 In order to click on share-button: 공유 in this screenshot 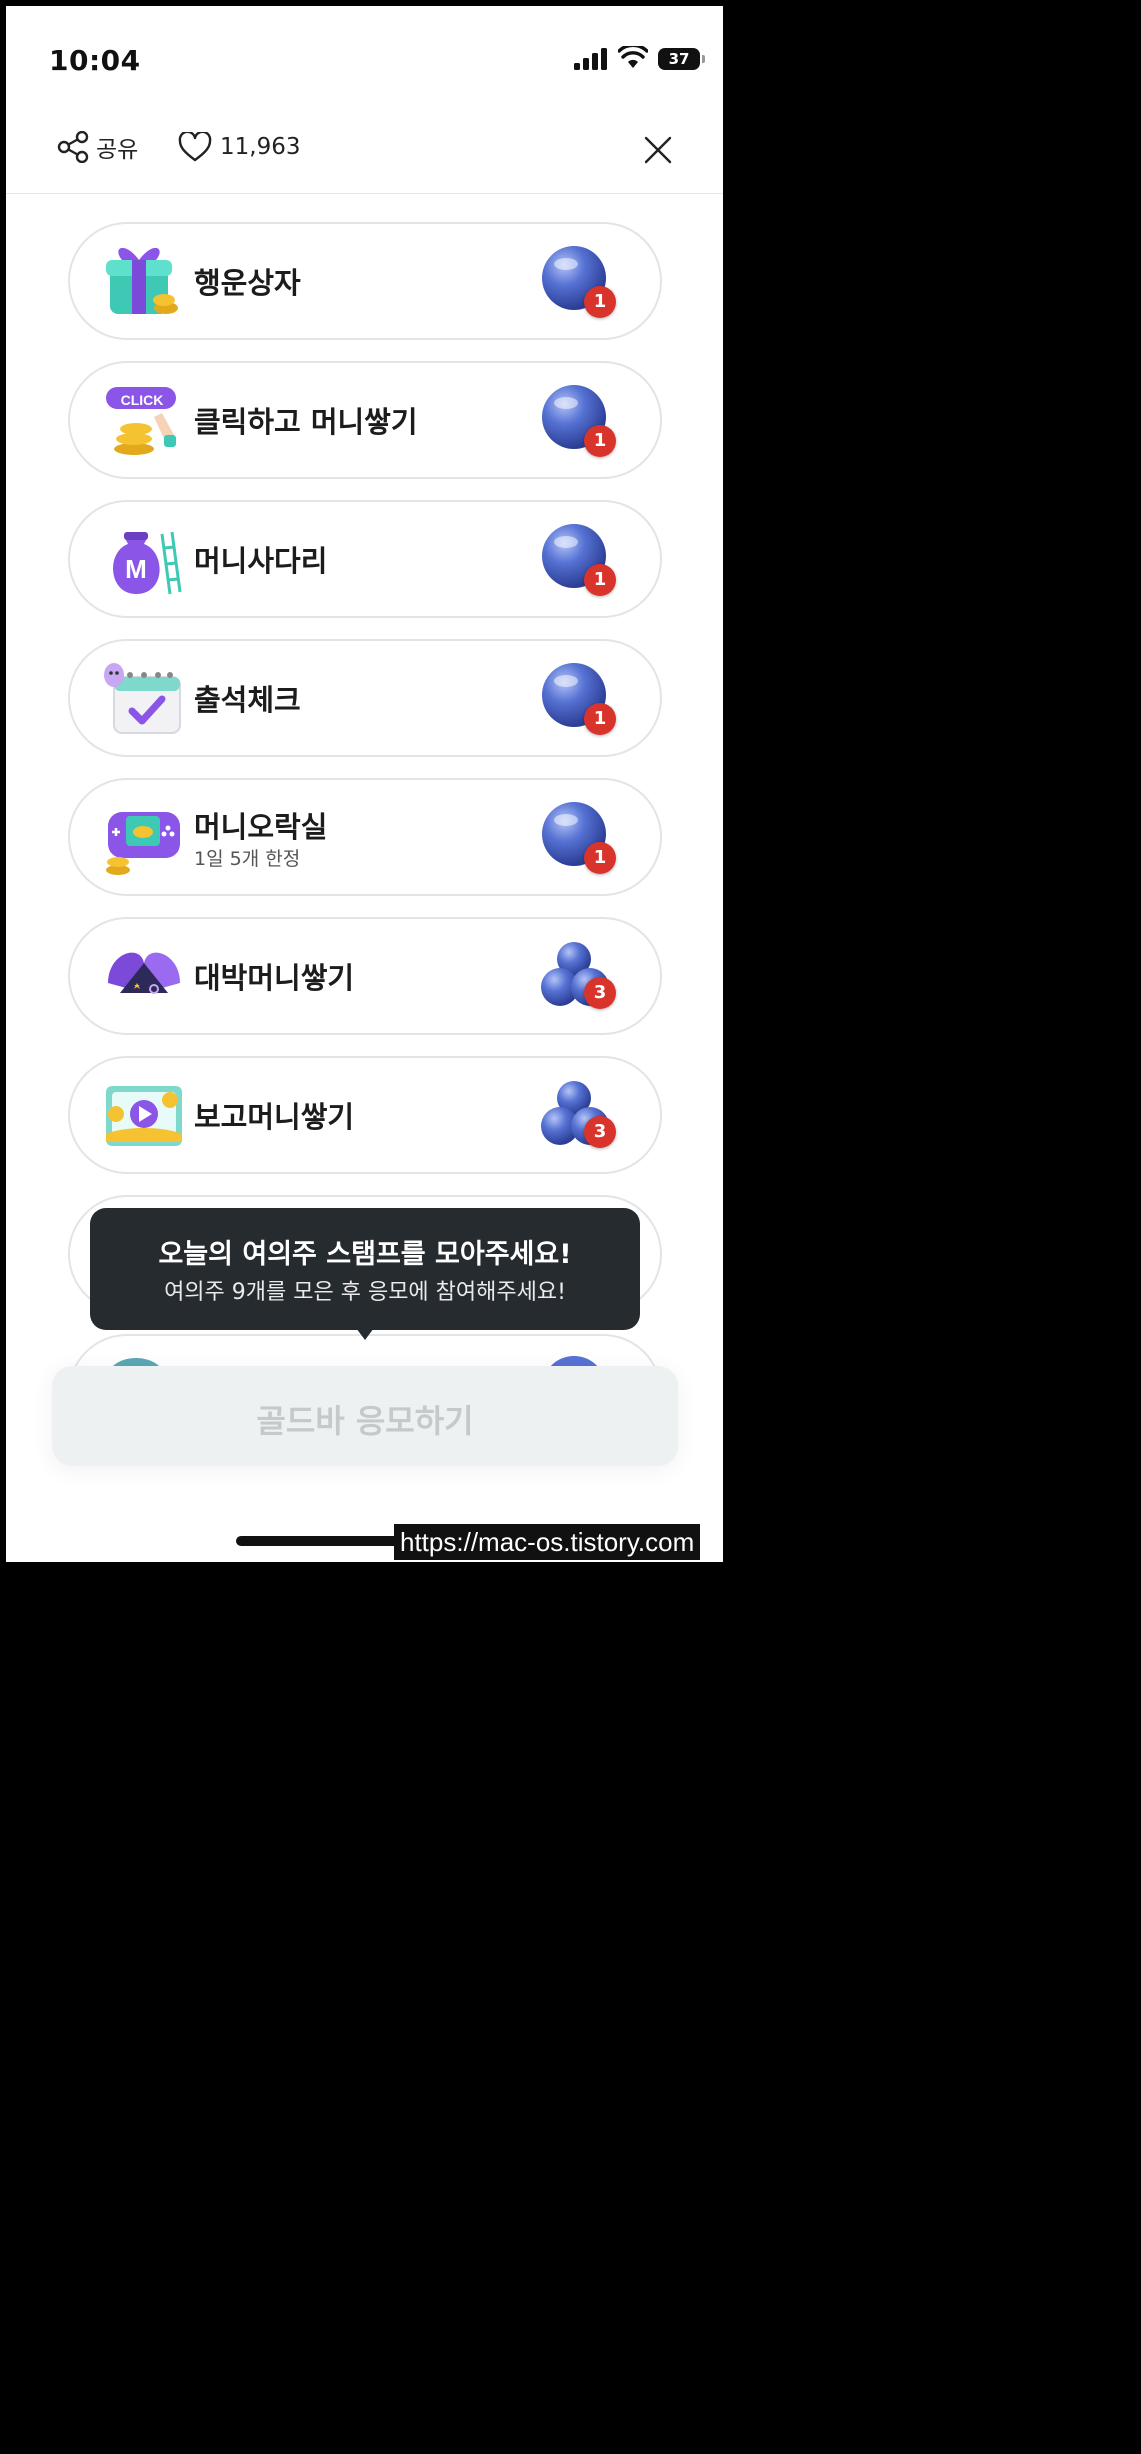, I will do `click(97, 147)`.